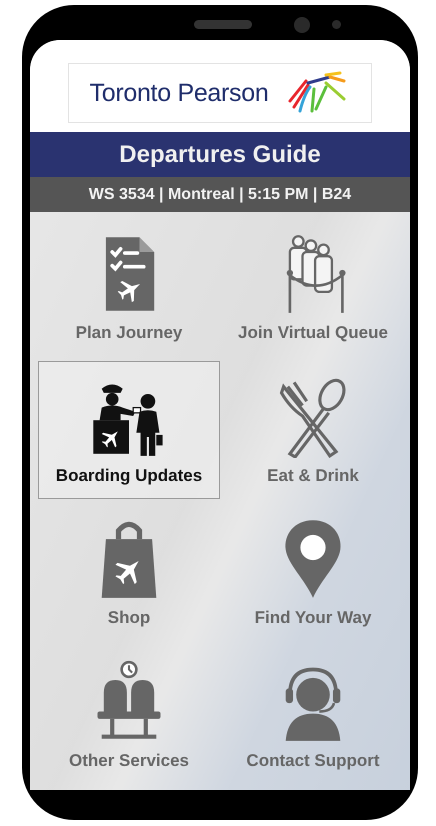  I want to click on menu-tile: Boarding Updates, so click(129, 429).